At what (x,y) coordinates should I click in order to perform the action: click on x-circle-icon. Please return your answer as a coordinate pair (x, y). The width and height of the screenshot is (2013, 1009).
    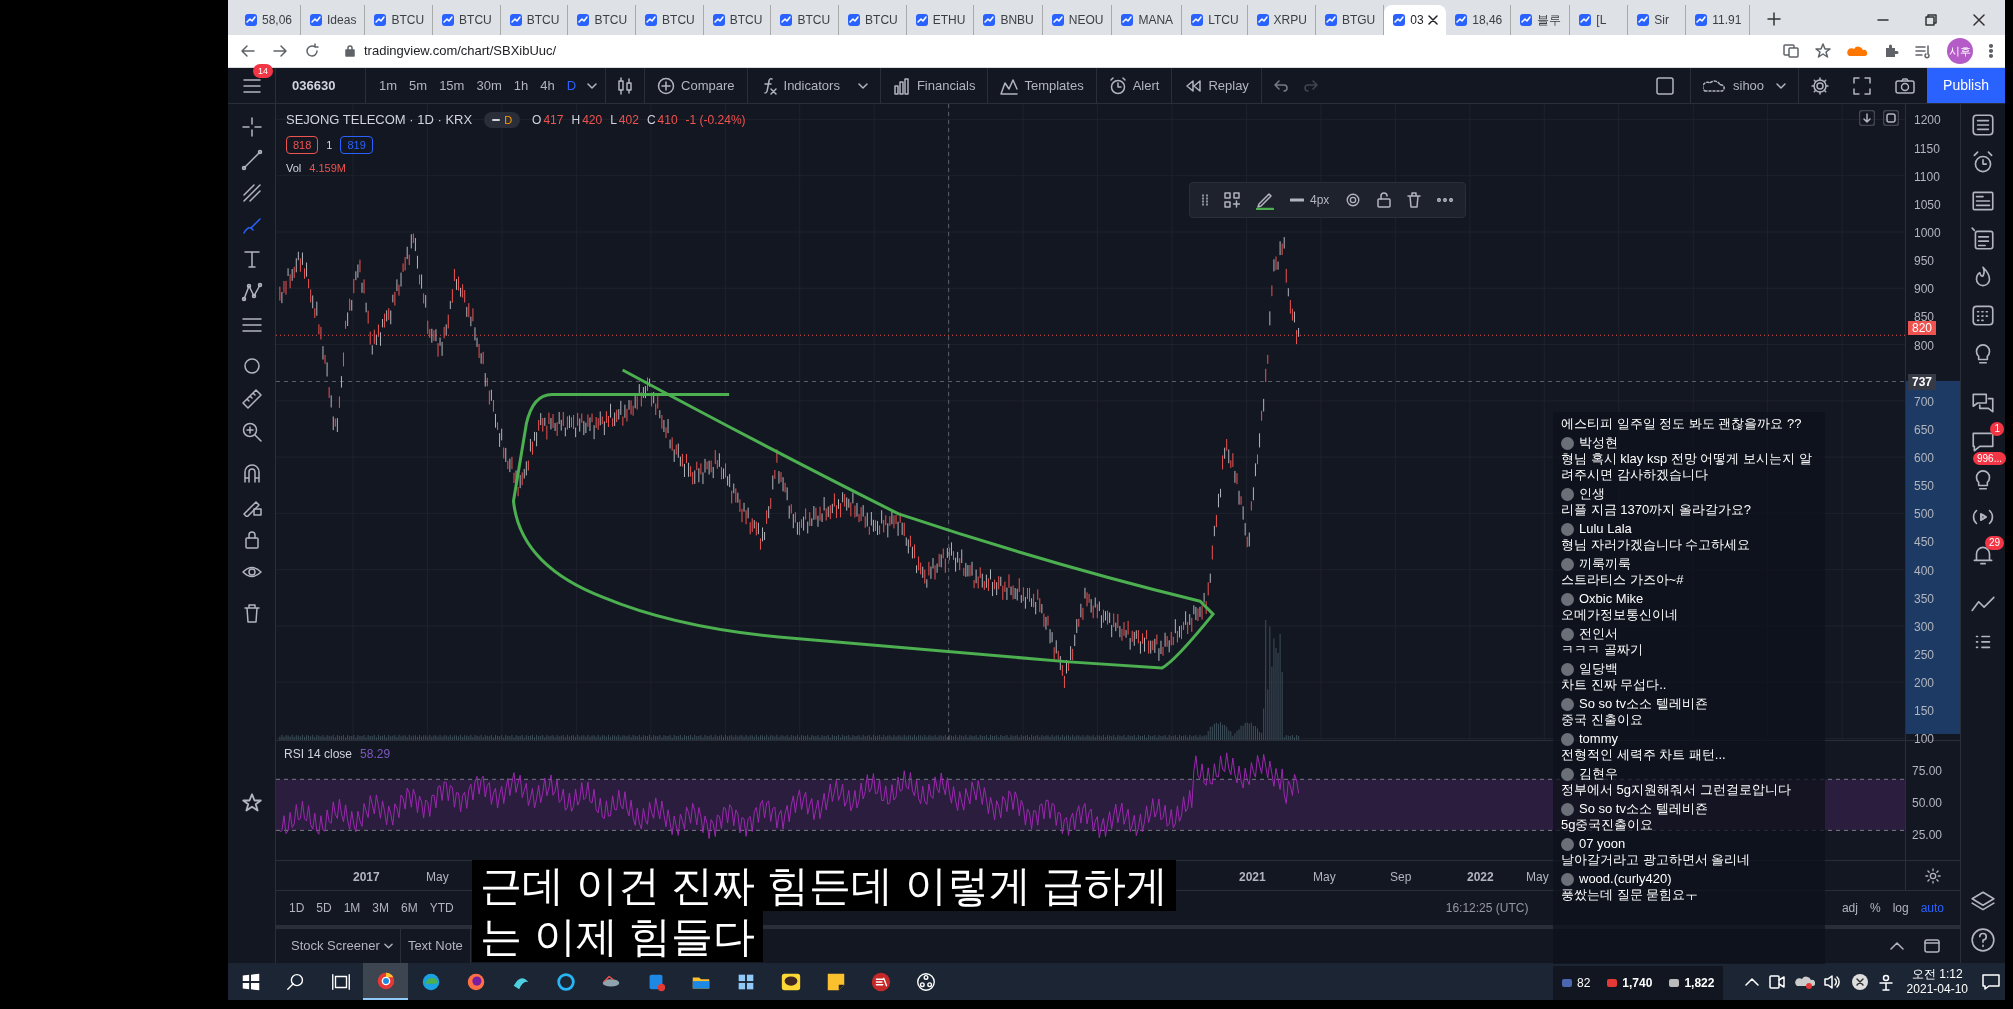
    Looking at the image, I should click on (1859, 981).